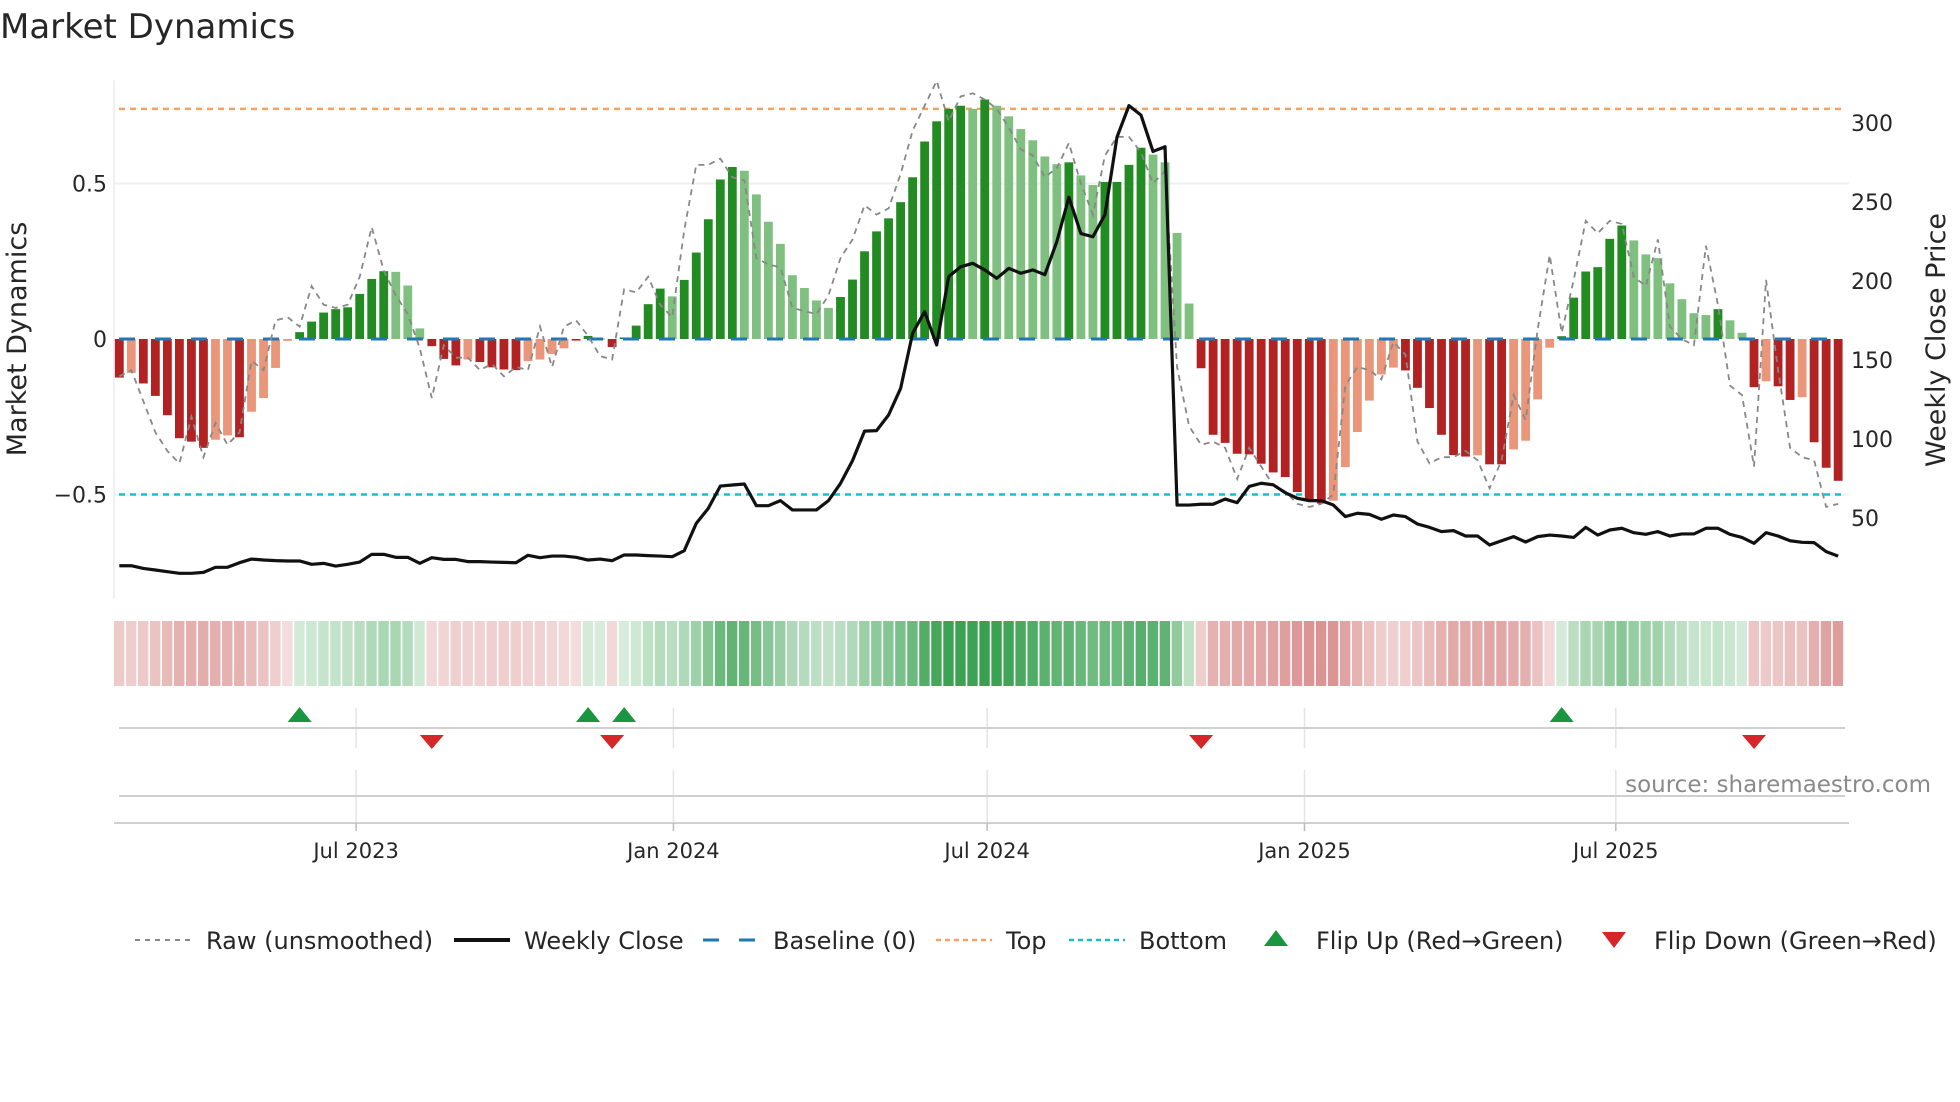 The height and width of the screenshot is (1102, 1960). I want to click on y2-axis-label: Weekly Close Price, so click(1936, 340).